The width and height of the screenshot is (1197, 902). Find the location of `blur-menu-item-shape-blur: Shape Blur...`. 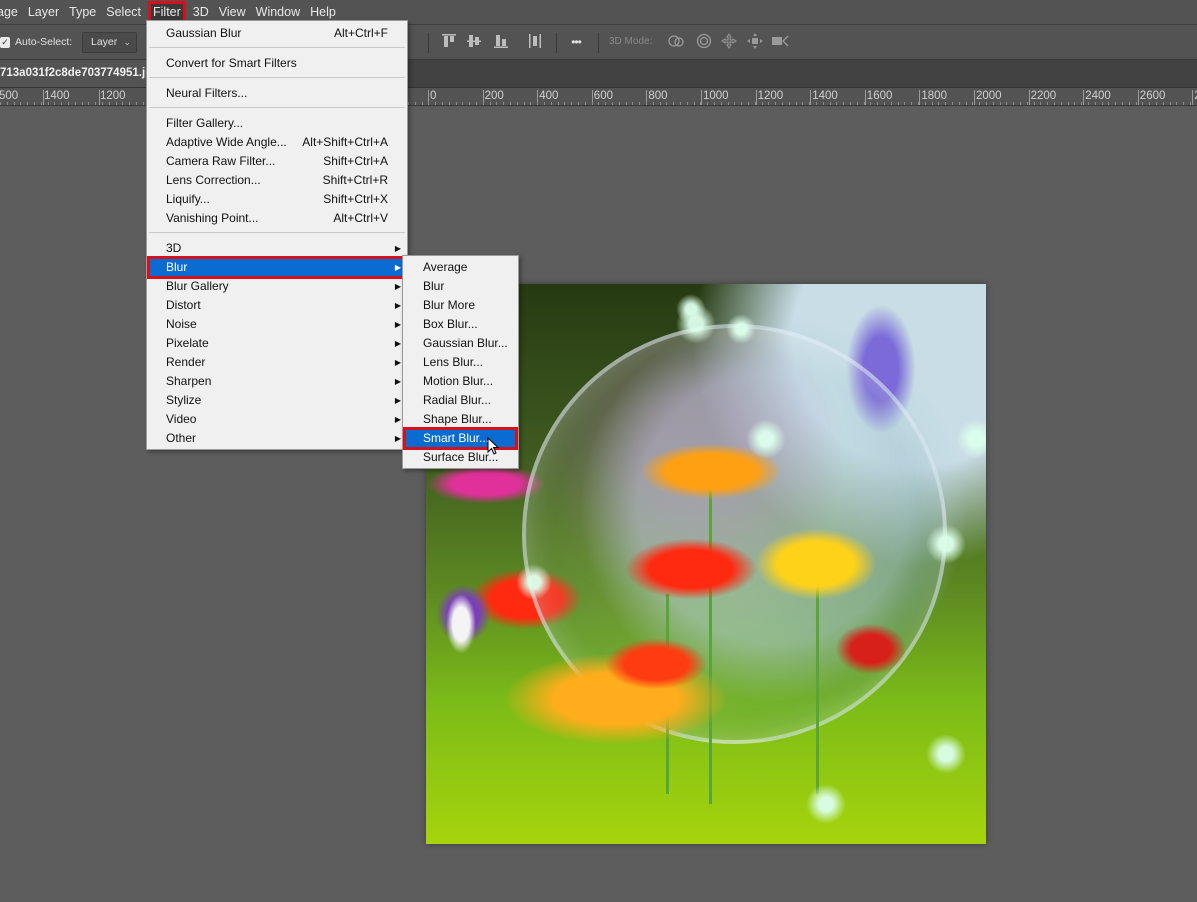

blur-menu-item-shape-blur: Shape Blur... is located at coordinates (460, 419).